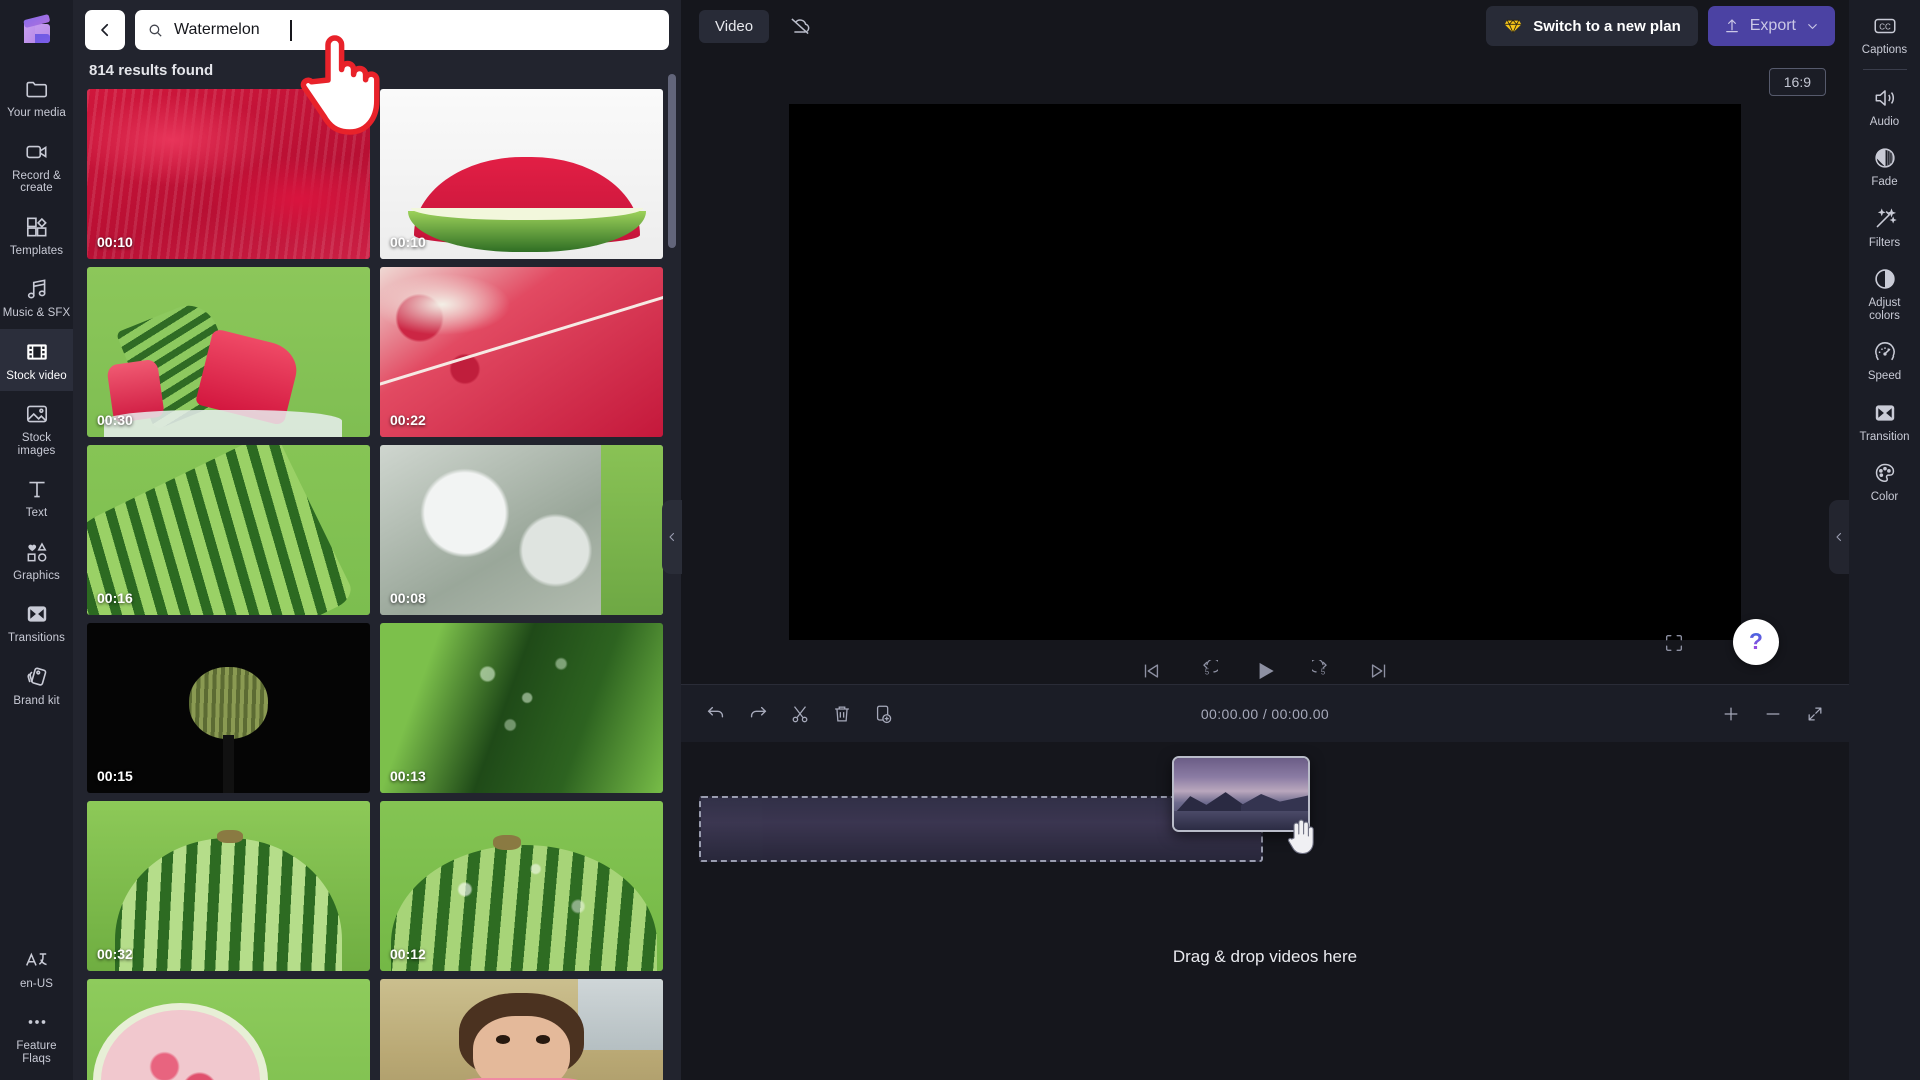 Image resolution: width=1920 pixels, height=1080 pixels. What do you see at coordinates (228, 708) in the screenshot?
I see `stock-video-card: 00:15` at bounding box center [228, 708].